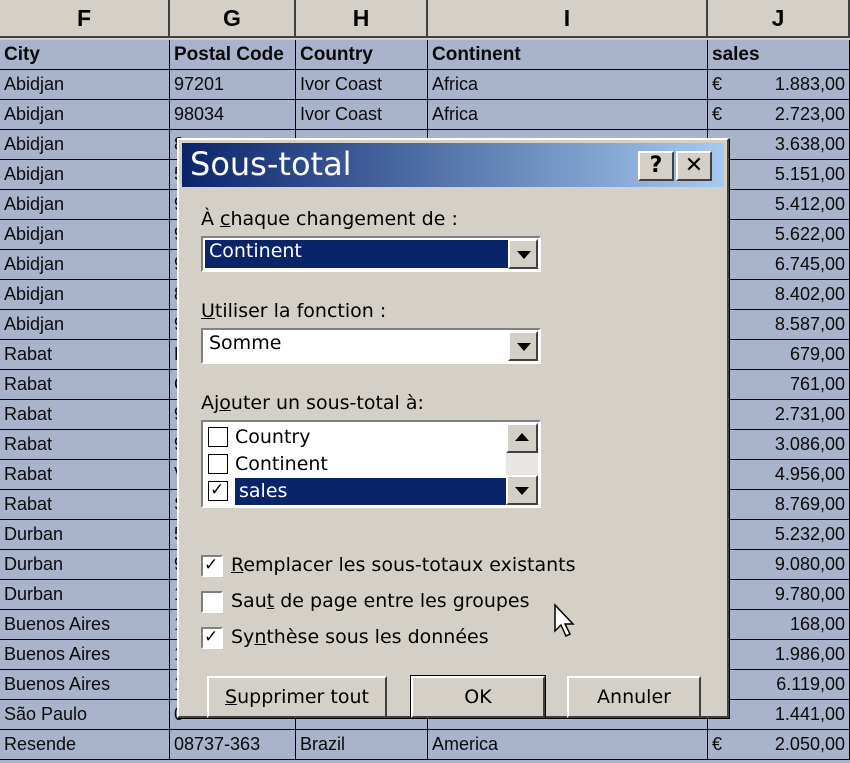 Image resolution: width=850 pixels, height=763 pixels. Describe the element at coordinates (779, 384) in the screenshot. I see `cell-sales: 761,00` at that location.